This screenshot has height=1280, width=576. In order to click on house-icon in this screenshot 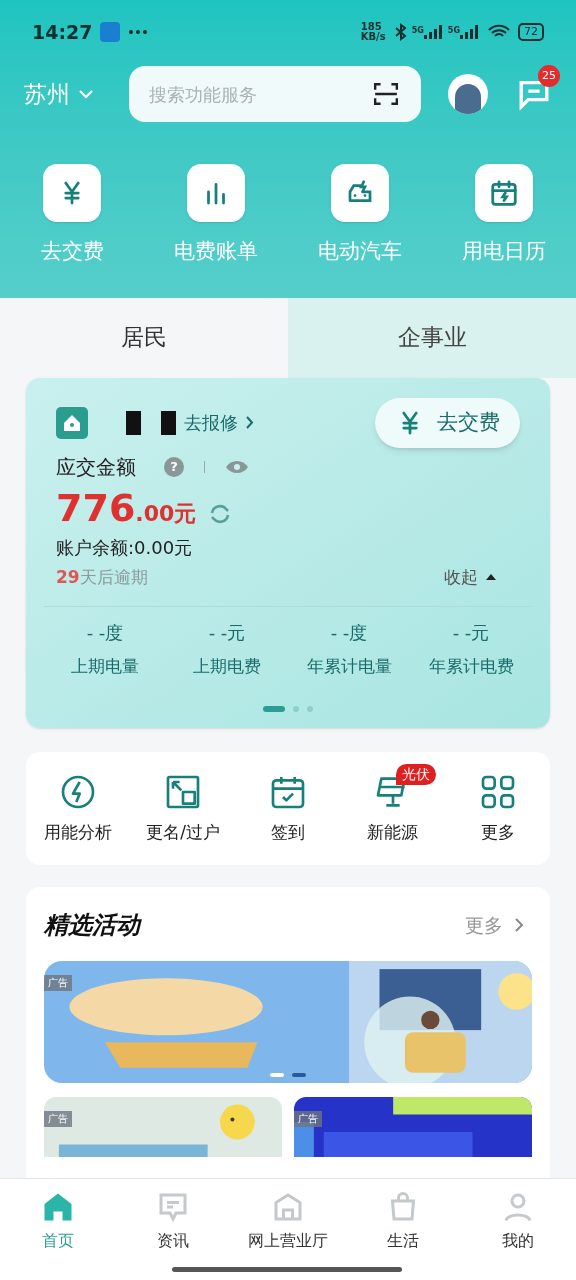, I will do `click(72, 422)`.